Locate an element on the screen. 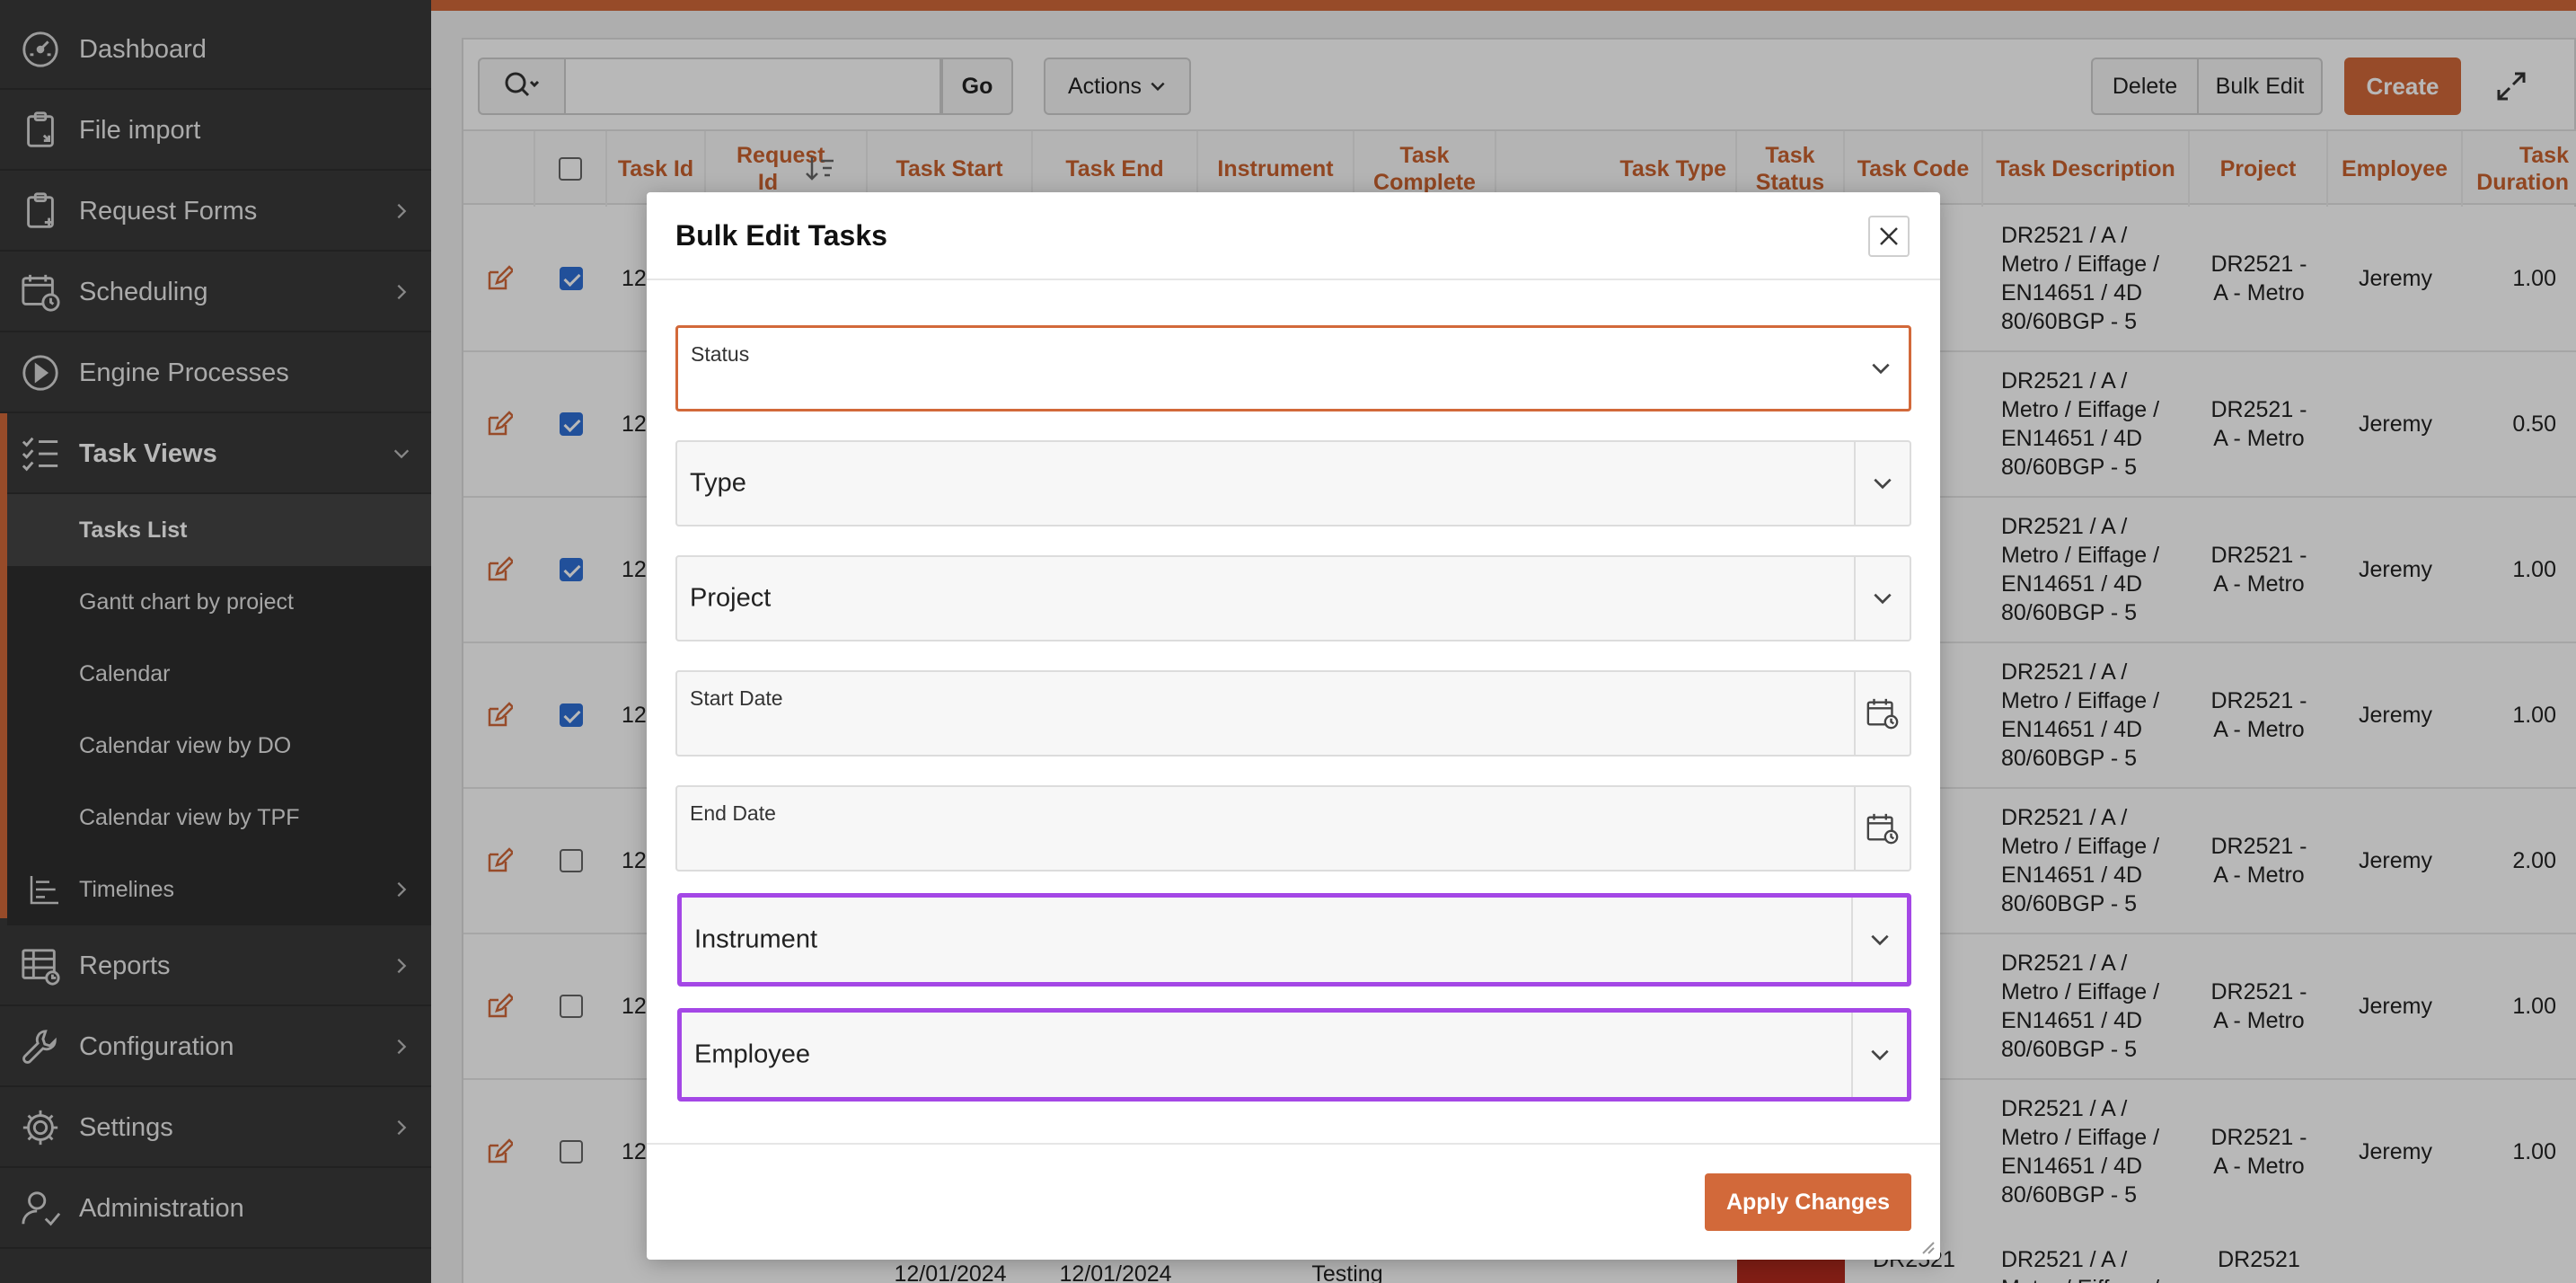  status-select: Status is located at coordinates (1293, 368).